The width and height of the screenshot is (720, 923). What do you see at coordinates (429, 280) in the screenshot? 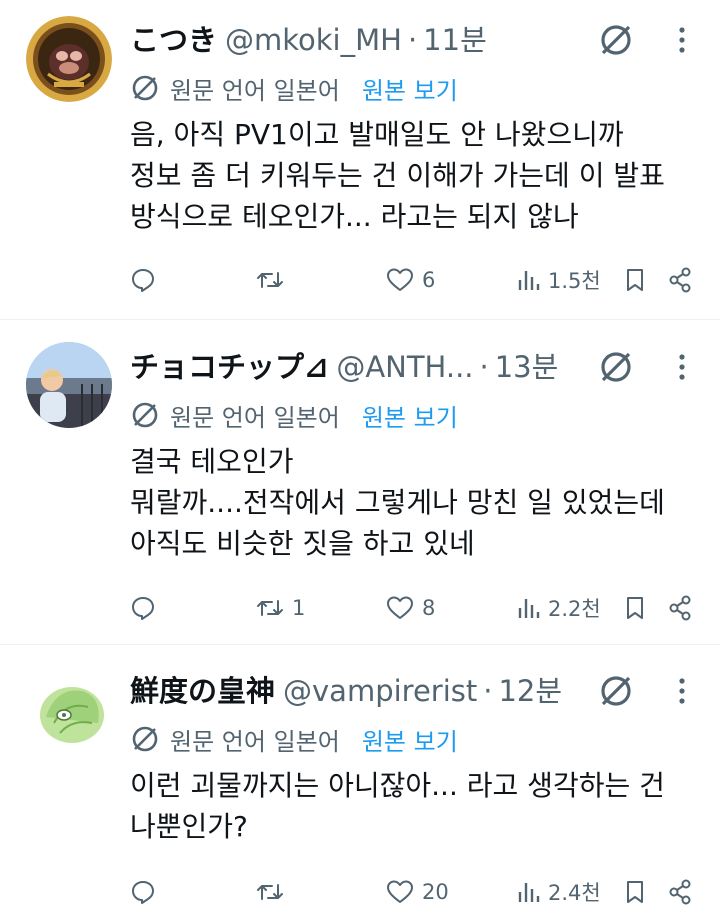
I see `like-count: 6` at bounding box center [429, 280].